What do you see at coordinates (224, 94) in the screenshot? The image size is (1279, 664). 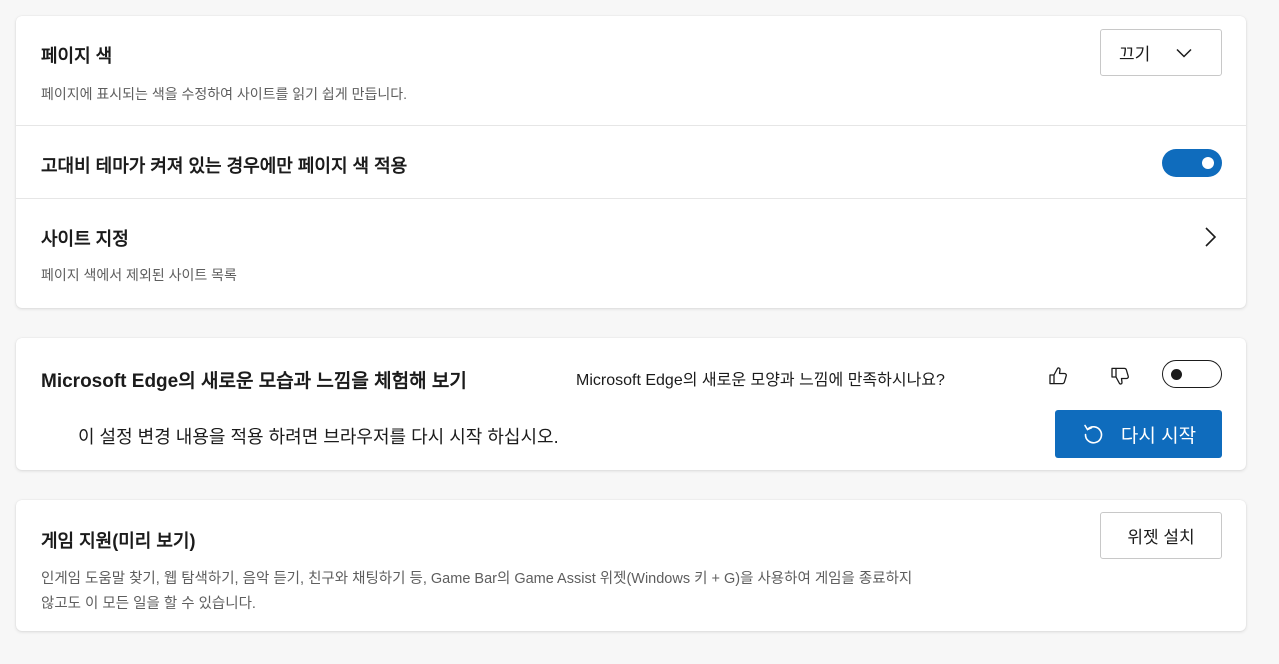 I see `page-colors-description: 페이지에 표시되는 색을 수정하여 사이트를 읽기 쉽게 만듭니다.` at bounding box center [224, 94].